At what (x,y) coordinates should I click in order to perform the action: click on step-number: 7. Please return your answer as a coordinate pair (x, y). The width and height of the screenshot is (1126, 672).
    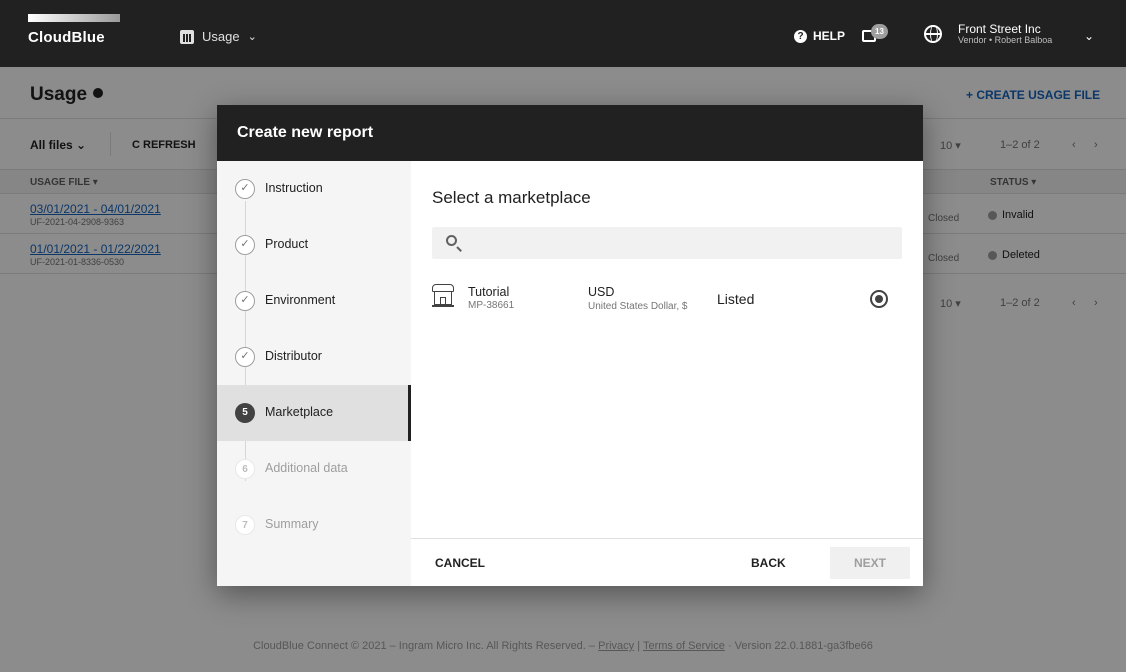
    Looking at the image, I should click on (245, 525).